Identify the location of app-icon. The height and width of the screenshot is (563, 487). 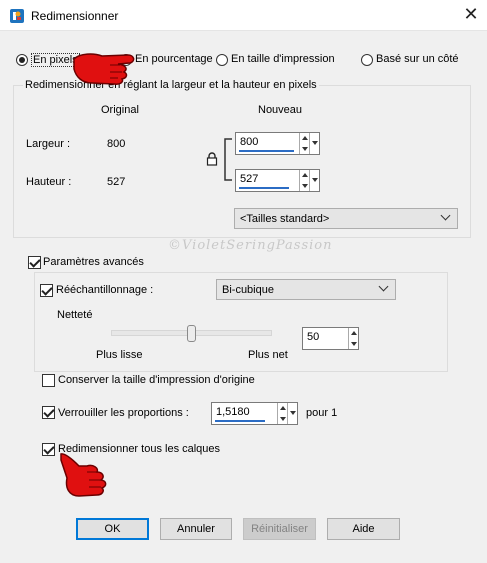
(17, 16).